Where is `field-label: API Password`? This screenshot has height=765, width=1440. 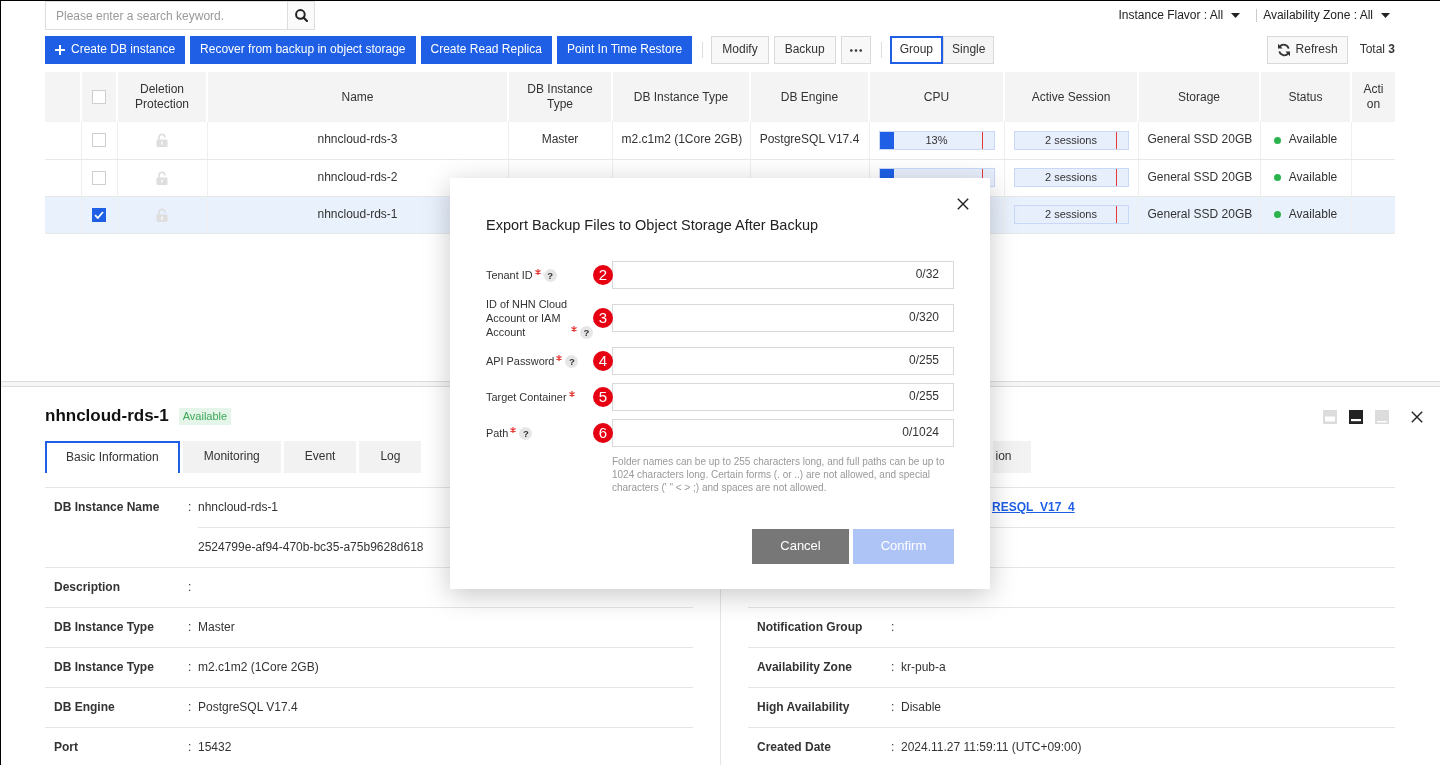
field-label: API Password is located at coordinates (520, 361).